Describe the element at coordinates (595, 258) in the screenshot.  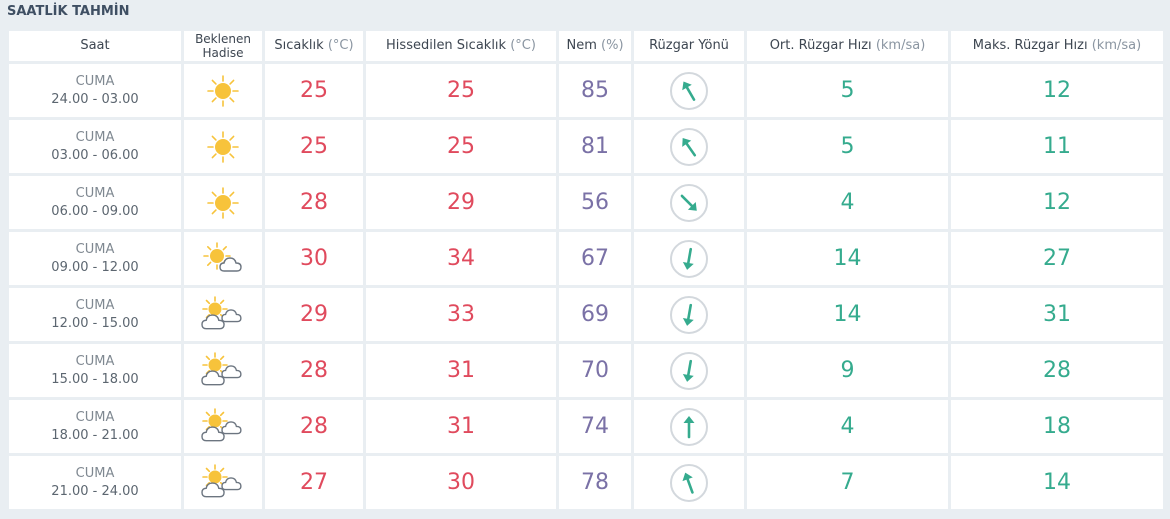
I see `humidity-value: 67` at that location.